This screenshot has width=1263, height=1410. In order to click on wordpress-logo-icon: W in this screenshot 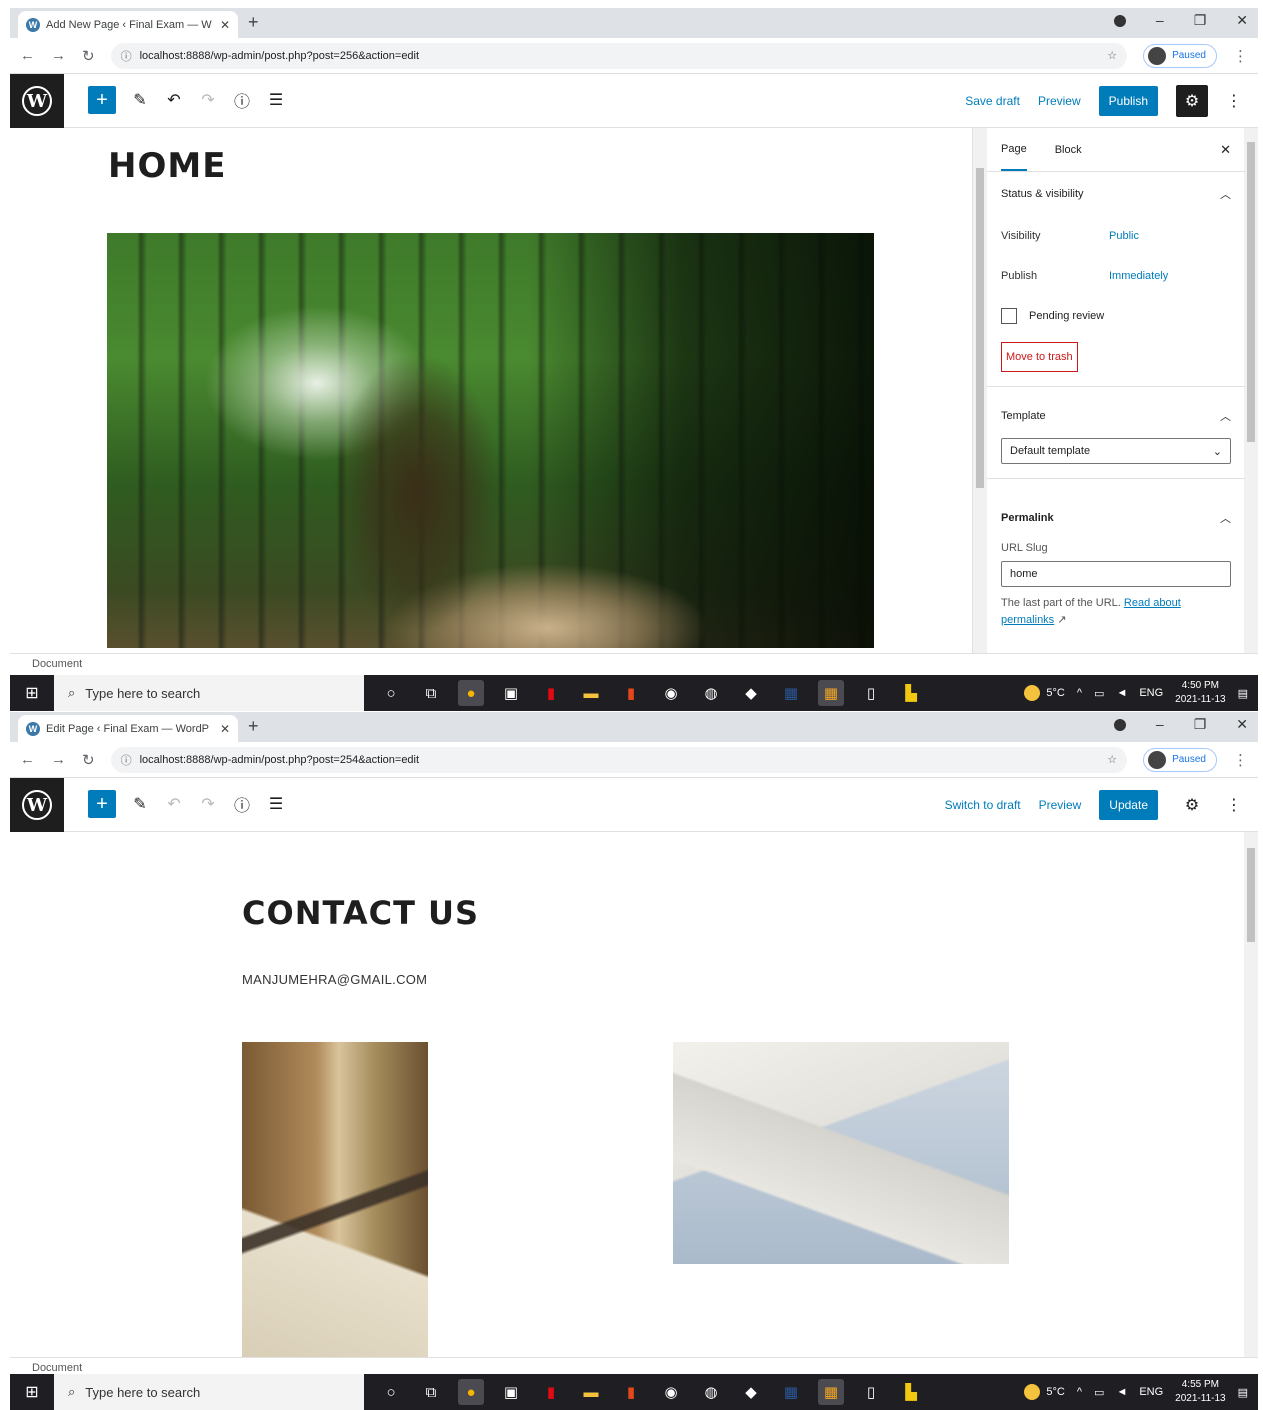, I will do `click(37, 805)`.